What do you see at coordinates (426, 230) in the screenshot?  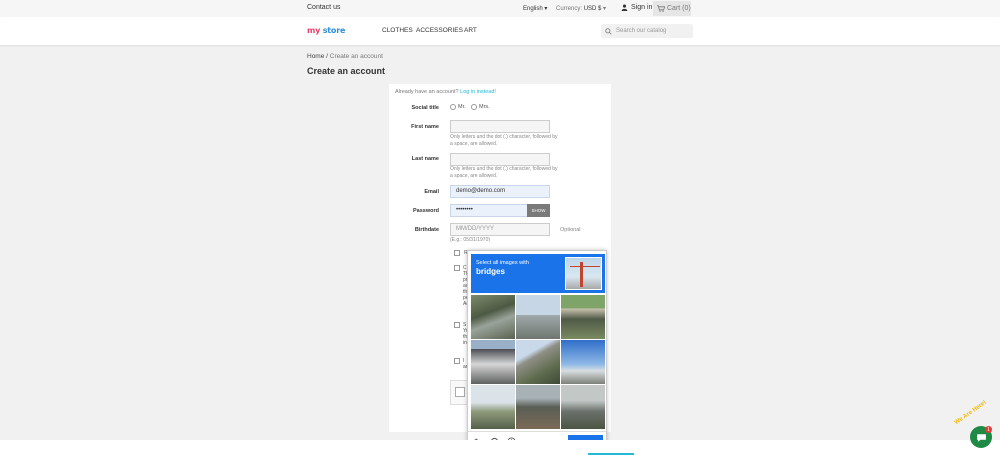 I see `birthdate-label: Birthdate` at bounding box center [426, 230].